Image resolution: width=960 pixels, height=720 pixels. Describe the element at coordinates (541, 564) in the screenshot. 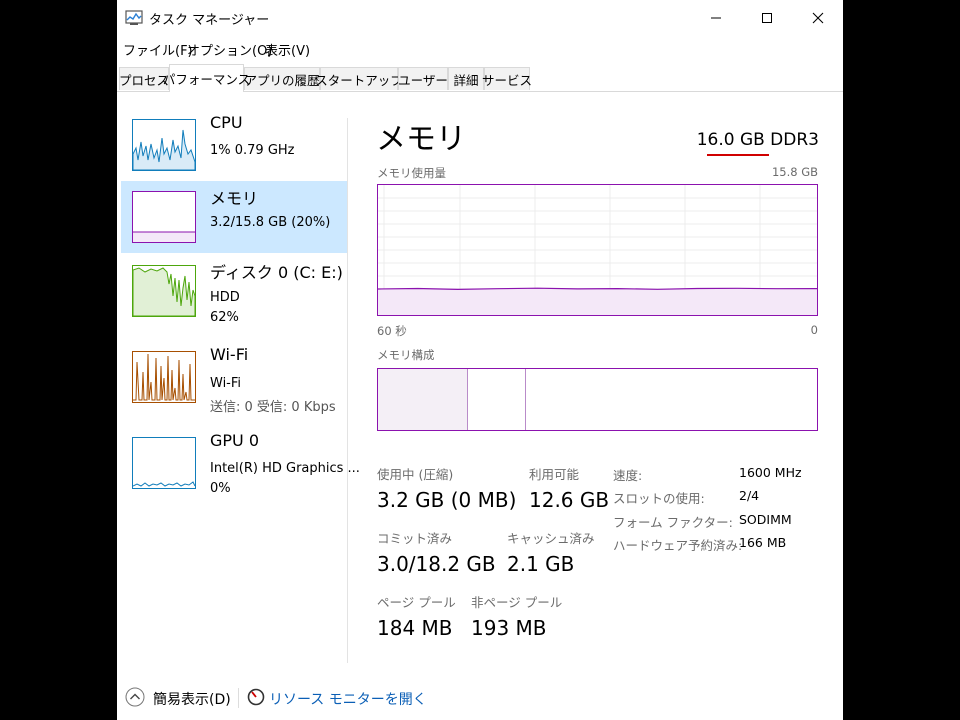

I see `cached-value: 2.1 GB` at that location.